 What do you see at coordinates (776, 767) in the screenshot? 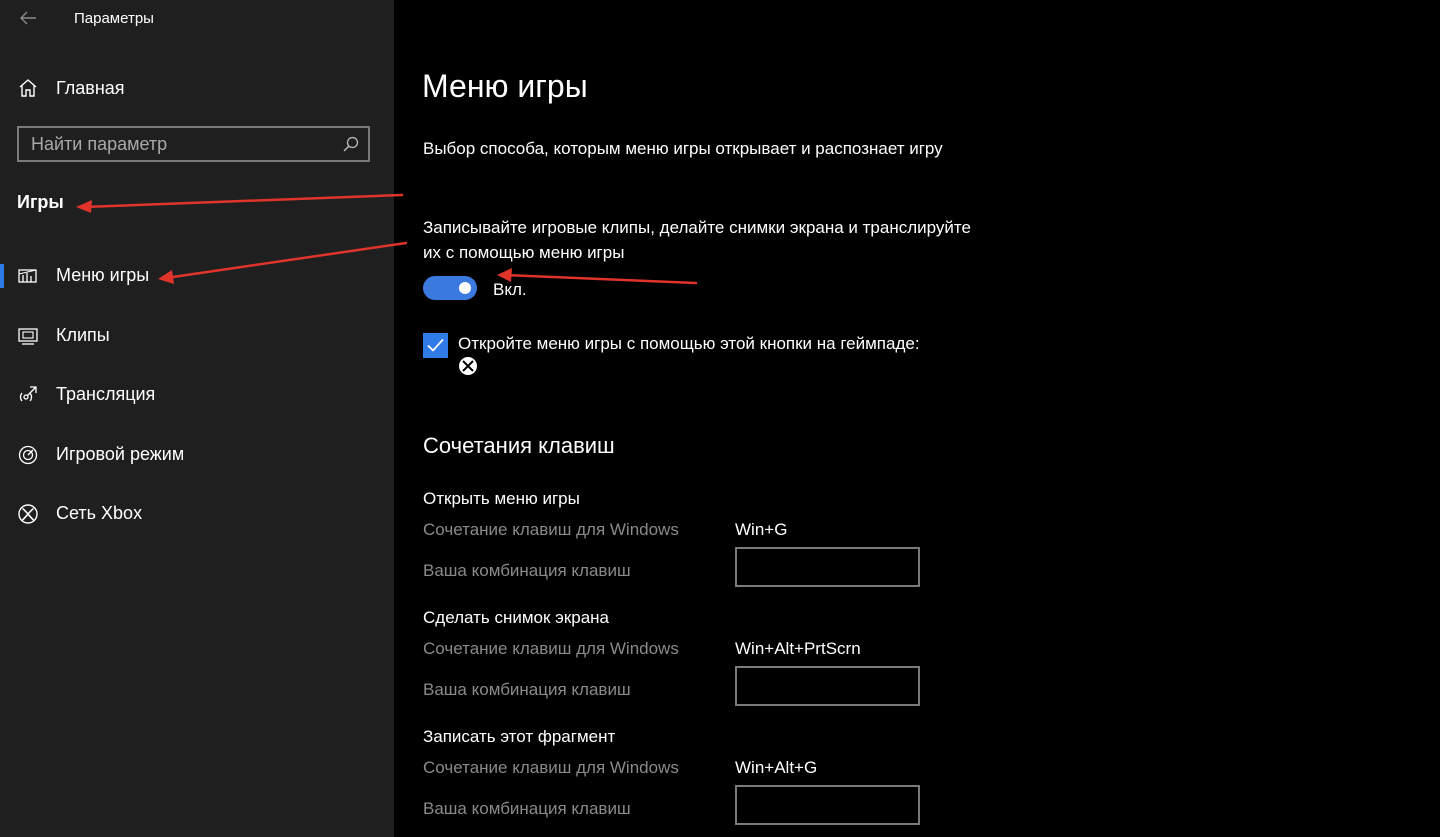
I see `windows-shortcut-value: Win+Alt+G` at bounding box center [776, 767].